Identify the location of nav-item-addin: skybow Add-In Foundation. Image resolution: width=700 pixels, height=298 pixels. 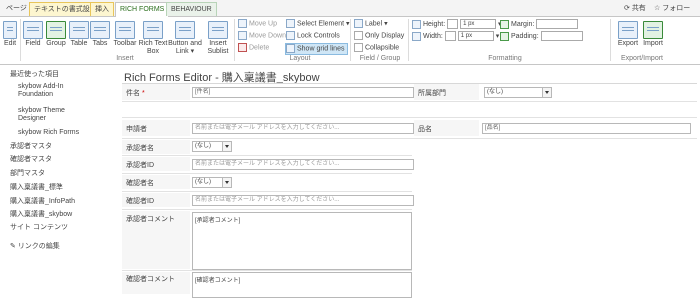
(53, 91).